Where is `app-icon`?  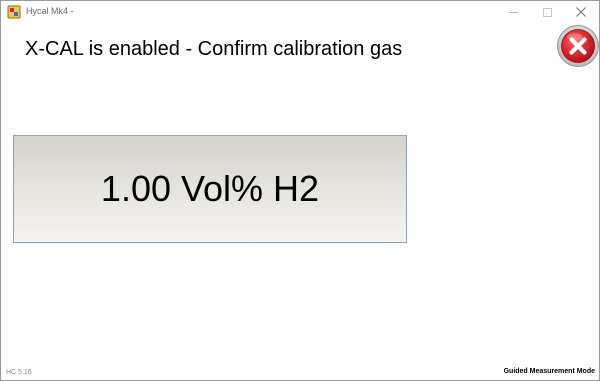
app-icon is located at coordinates (14, 12).